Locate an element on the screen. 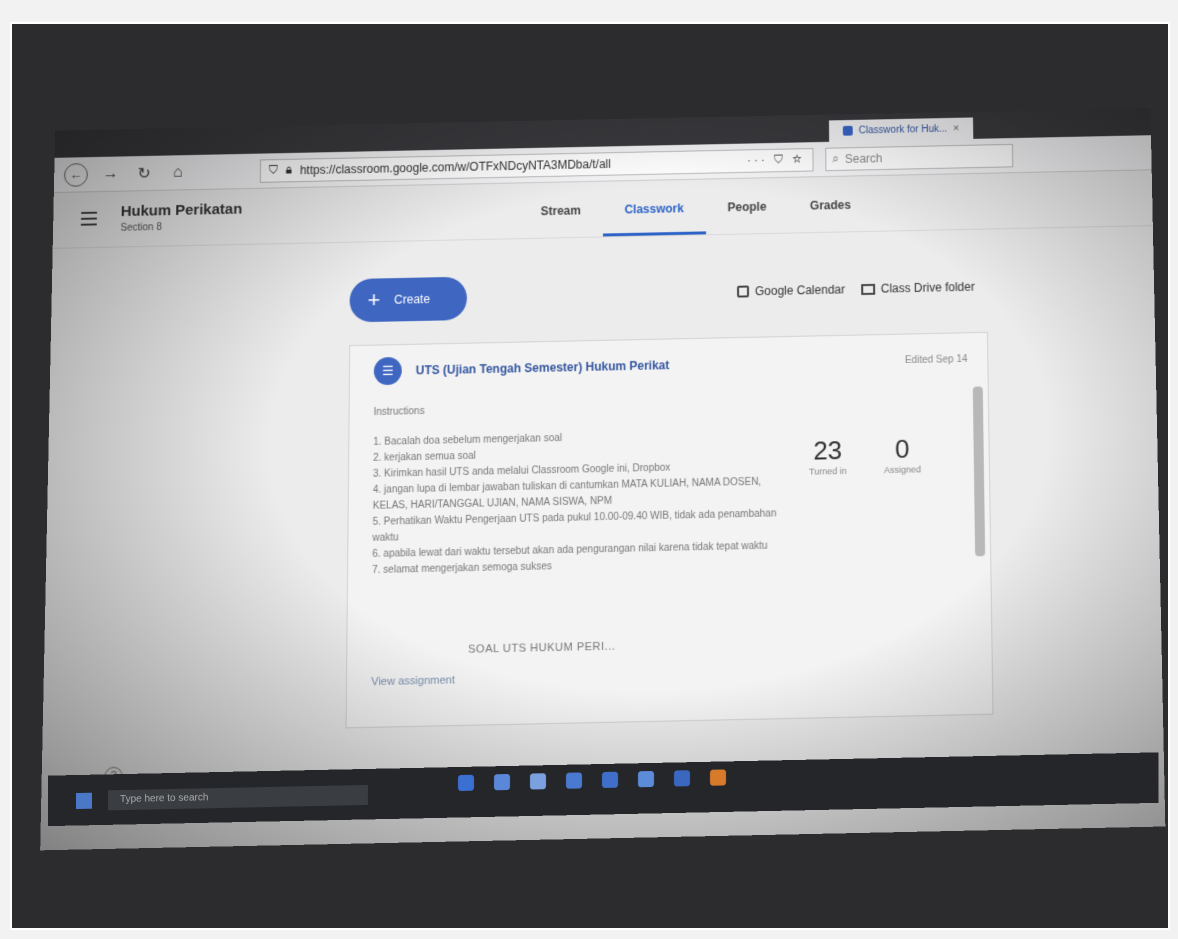 Image resolution: width=1178 pixels, height=939 pixels. word-icon is located at coordinates (682, 778).